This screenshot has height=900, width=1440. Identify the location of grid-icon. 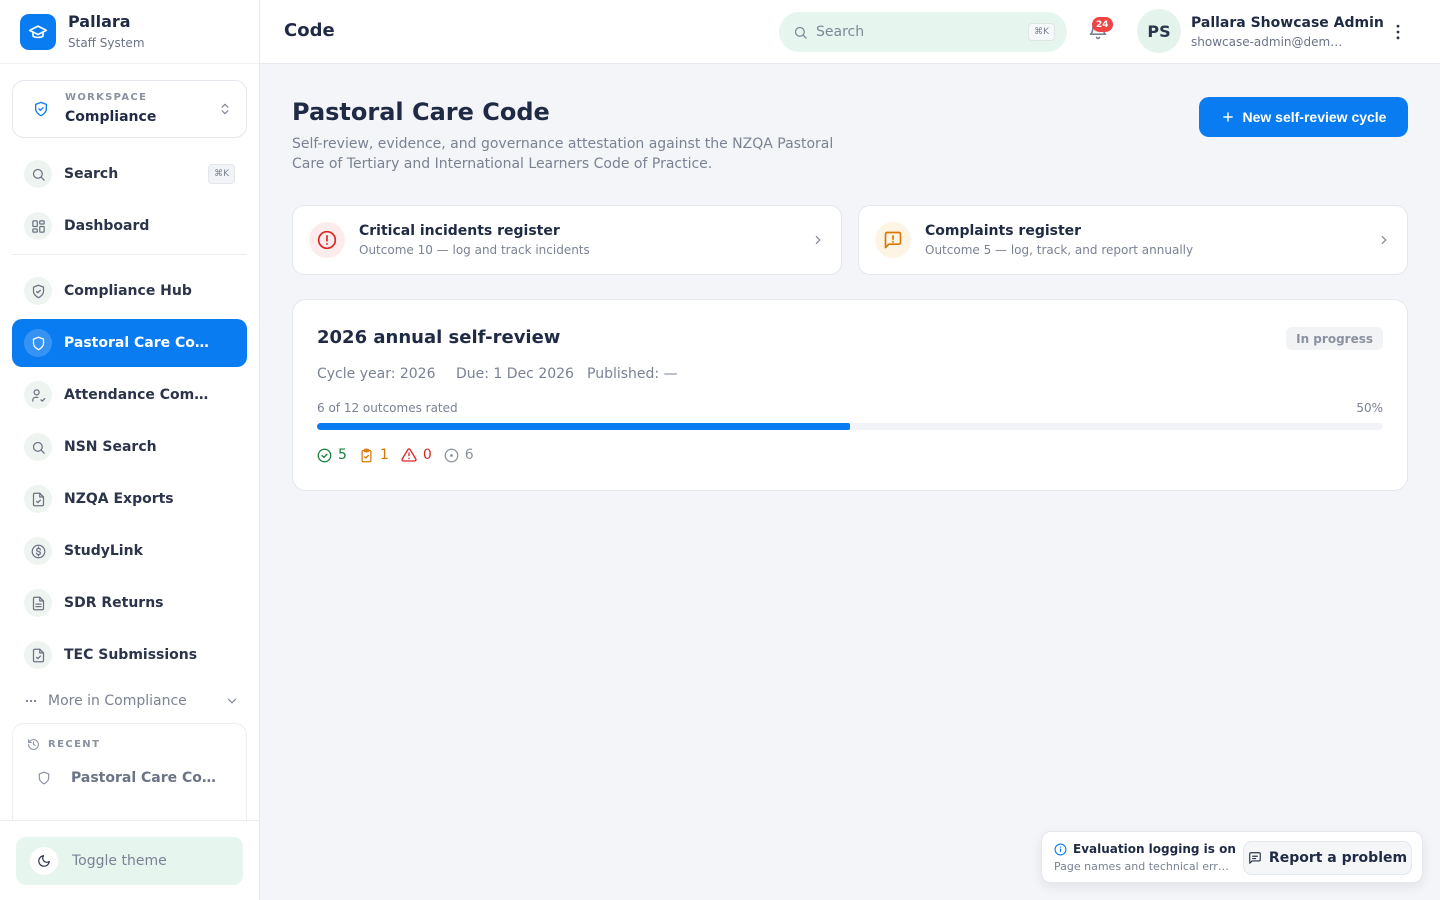
(38, 226).